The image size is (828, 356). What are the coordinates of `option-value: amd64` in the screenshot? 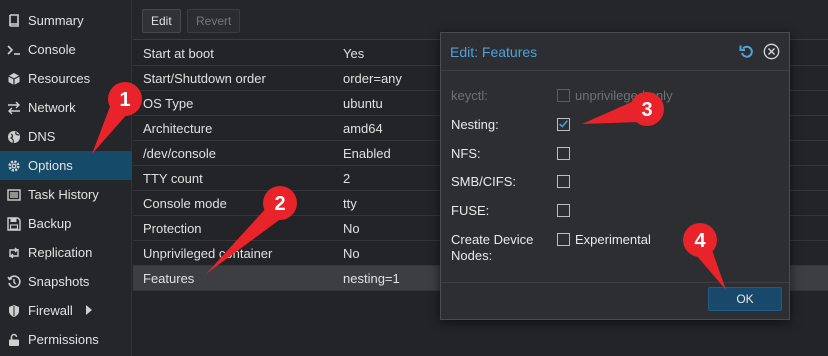 It's located at (363, 128).